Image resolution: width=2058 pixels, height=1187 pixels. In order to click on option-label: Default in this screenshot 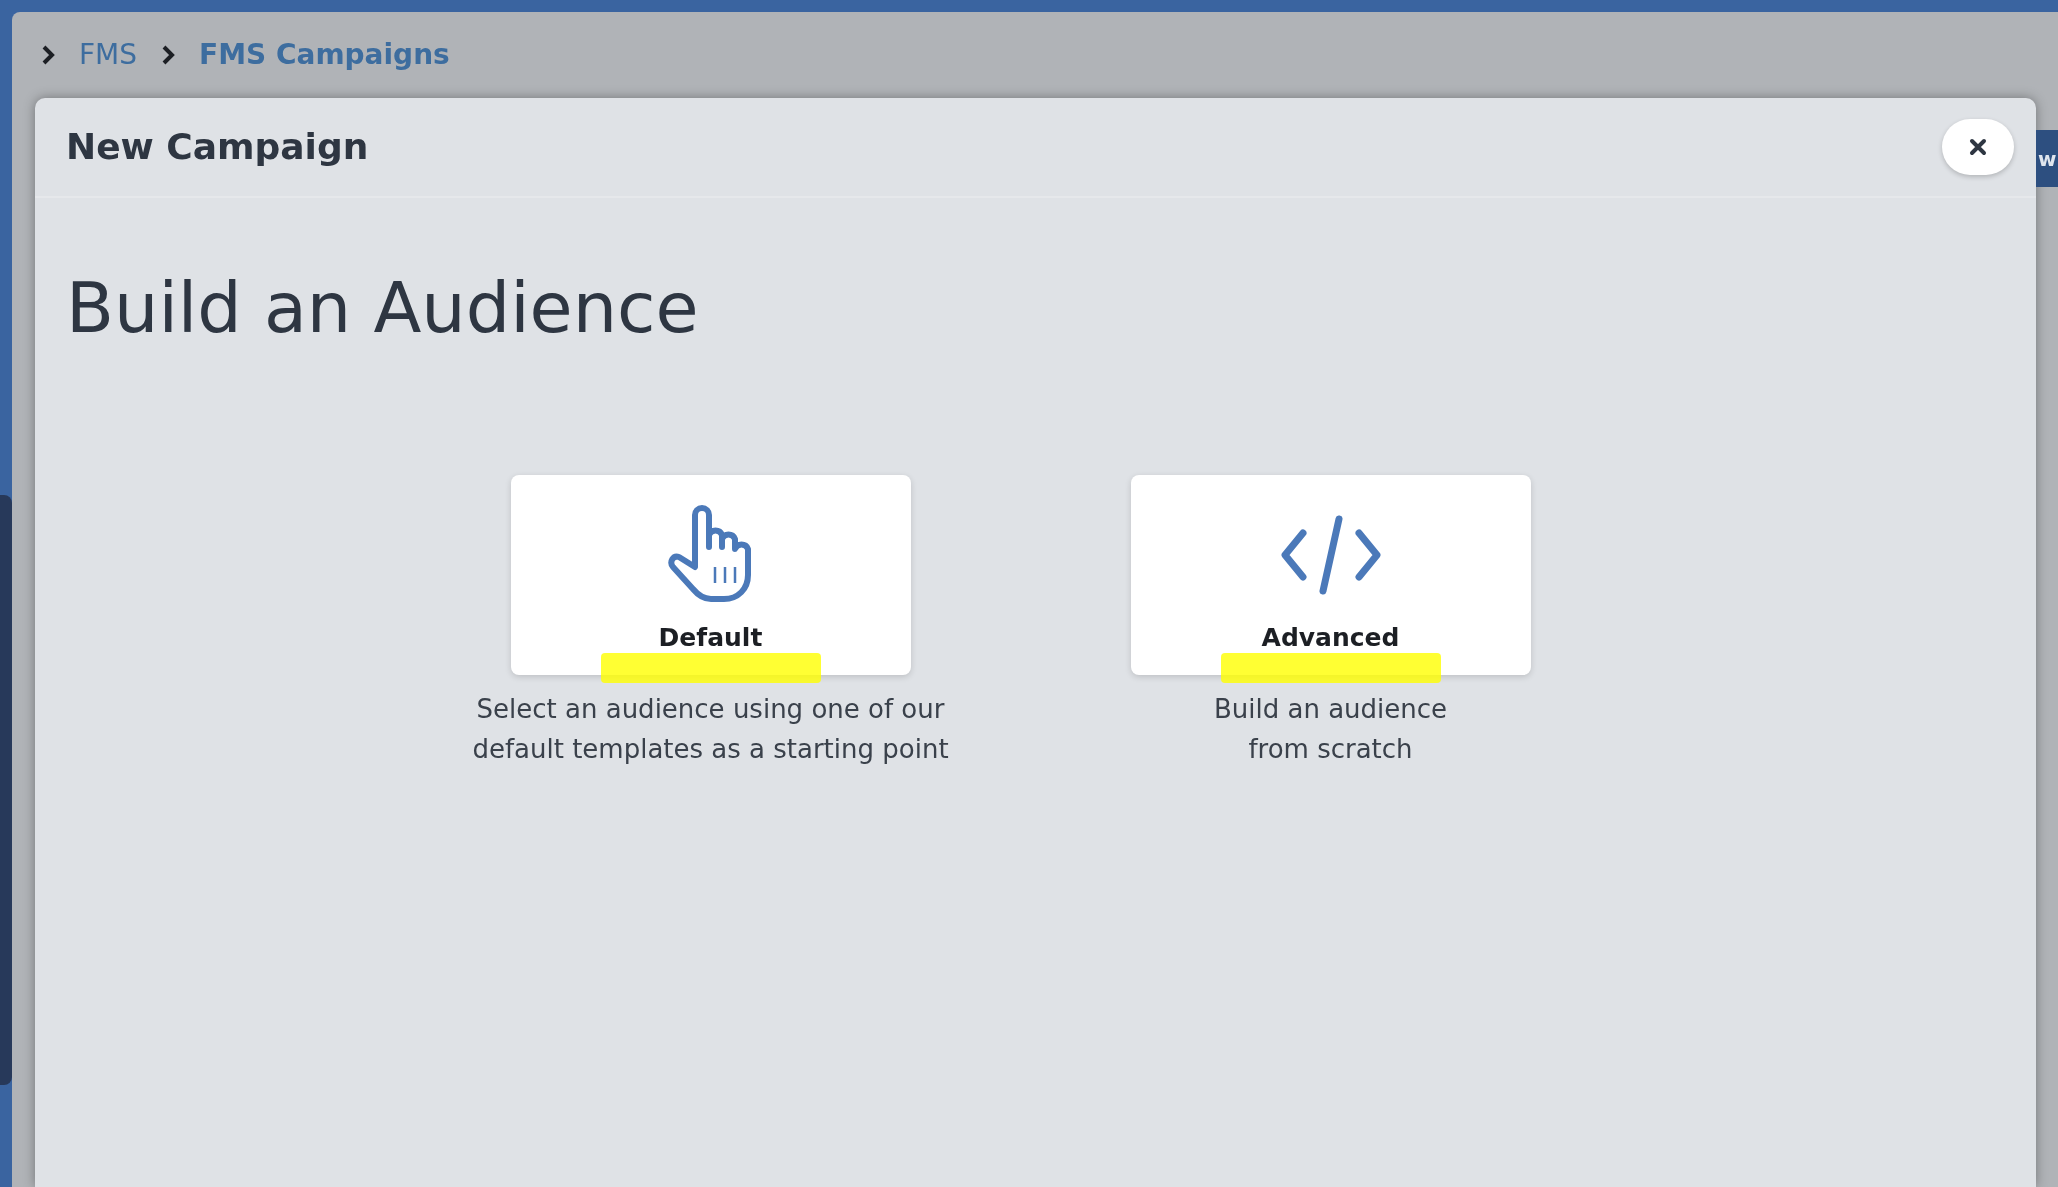, I will do `click(710, 638)`.